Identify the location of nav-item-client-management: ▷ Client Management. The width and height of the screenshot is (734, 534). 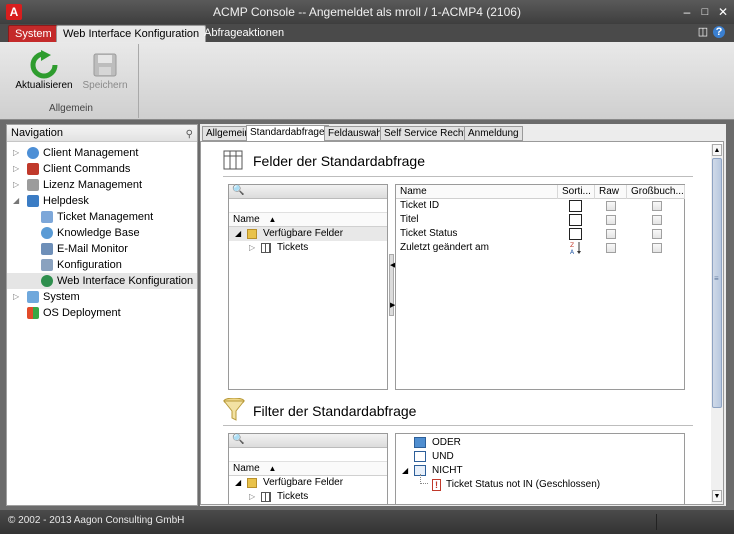
(102, 153).